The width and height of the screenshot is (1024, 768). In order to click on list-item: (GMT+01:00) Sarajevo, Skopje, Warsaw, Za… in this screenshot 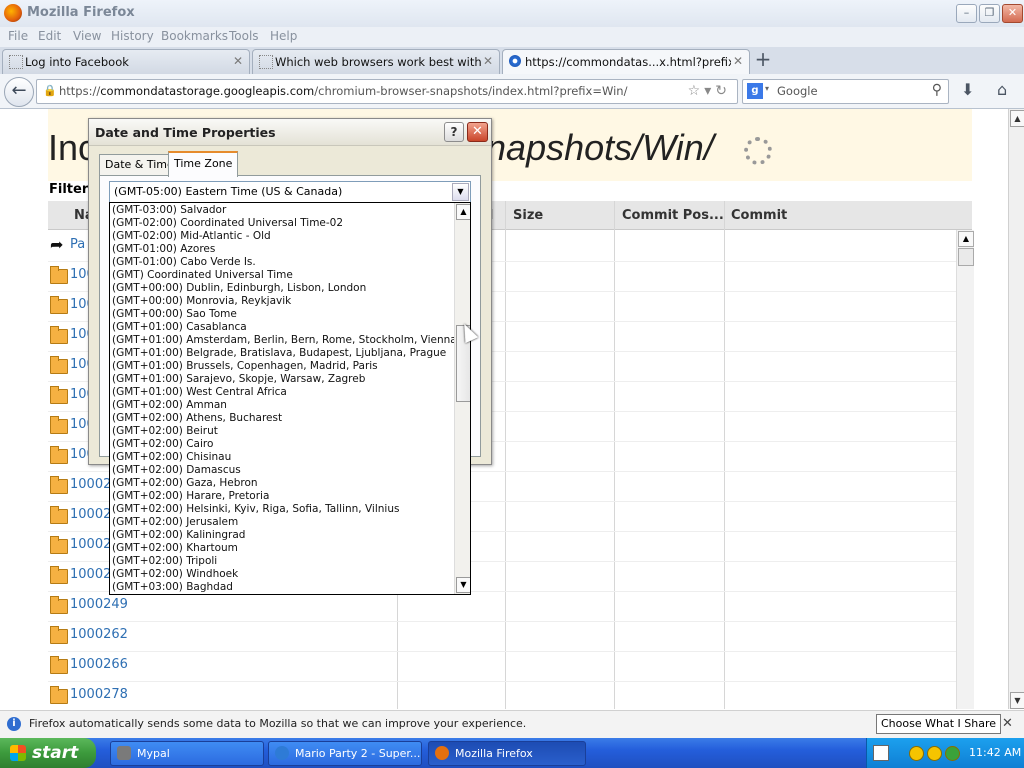, I will do `click(238, 379)`.